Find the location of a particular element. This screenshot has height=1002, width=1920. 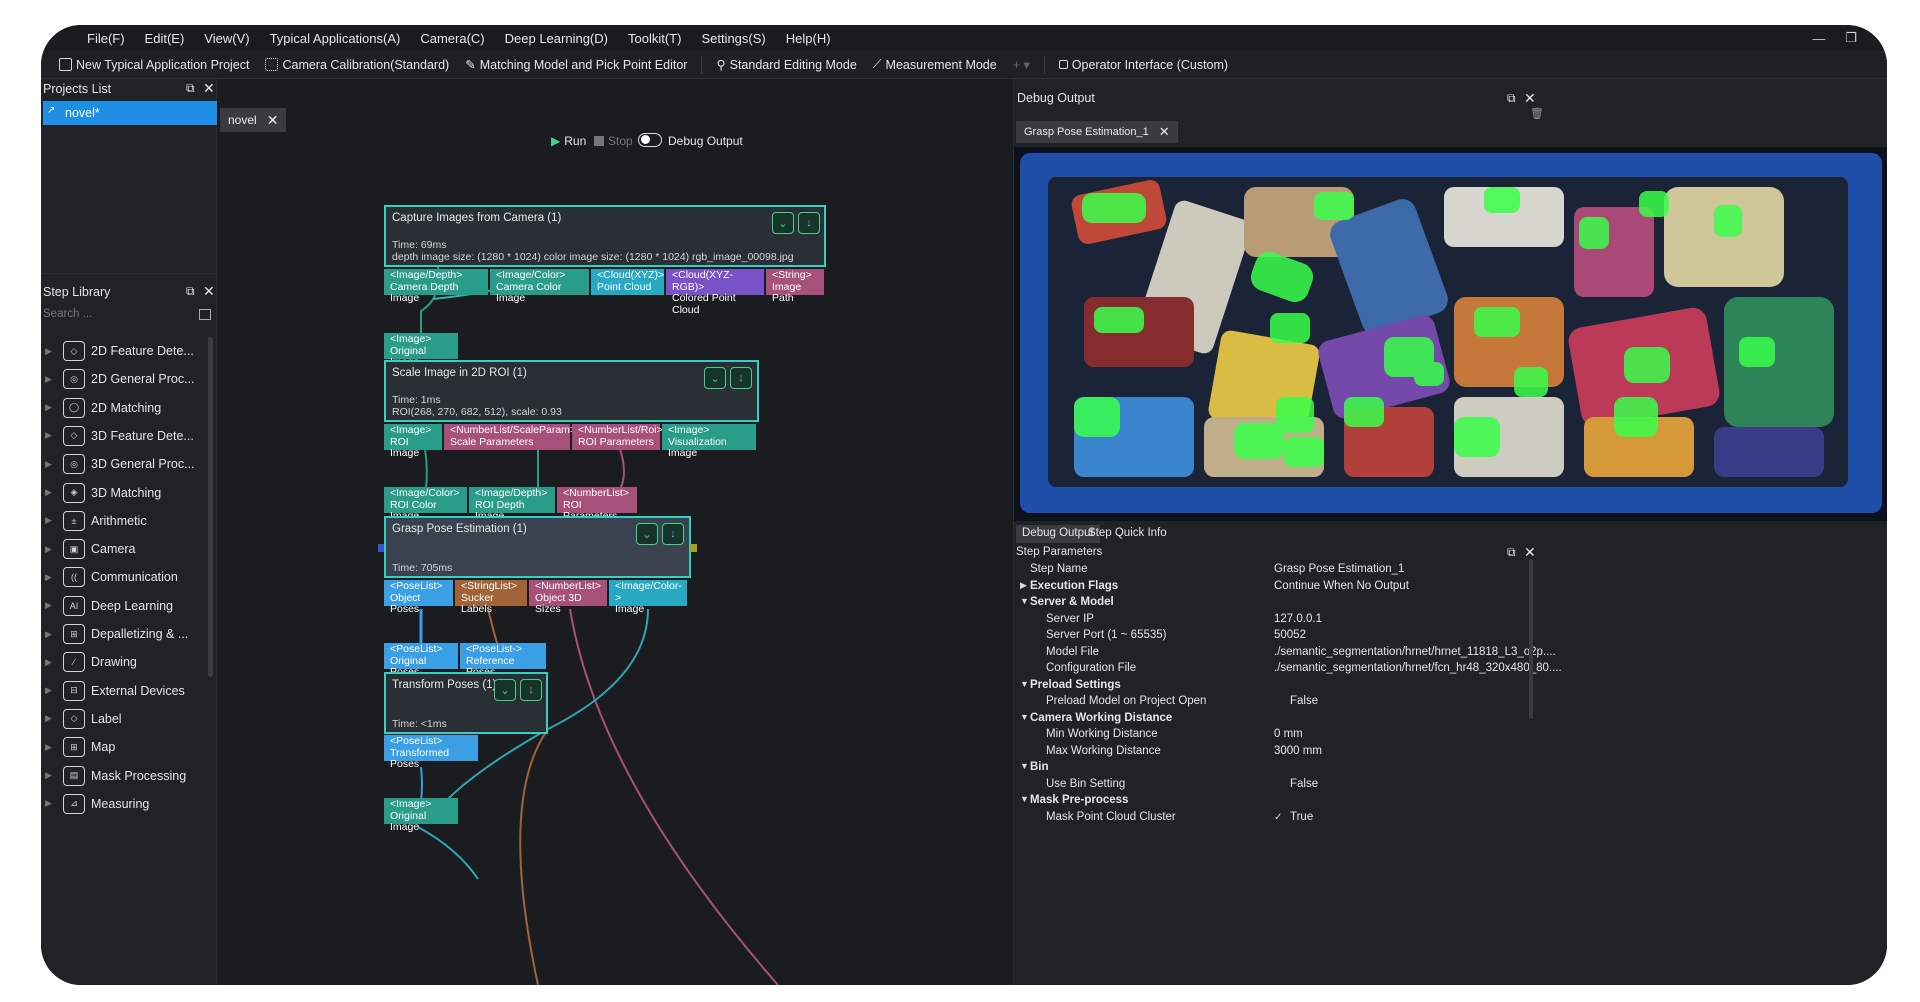

node-transform-poses: Transform Poses (1) Time: <1ms ⌄ ↓ is located at coordinates (466, 703).